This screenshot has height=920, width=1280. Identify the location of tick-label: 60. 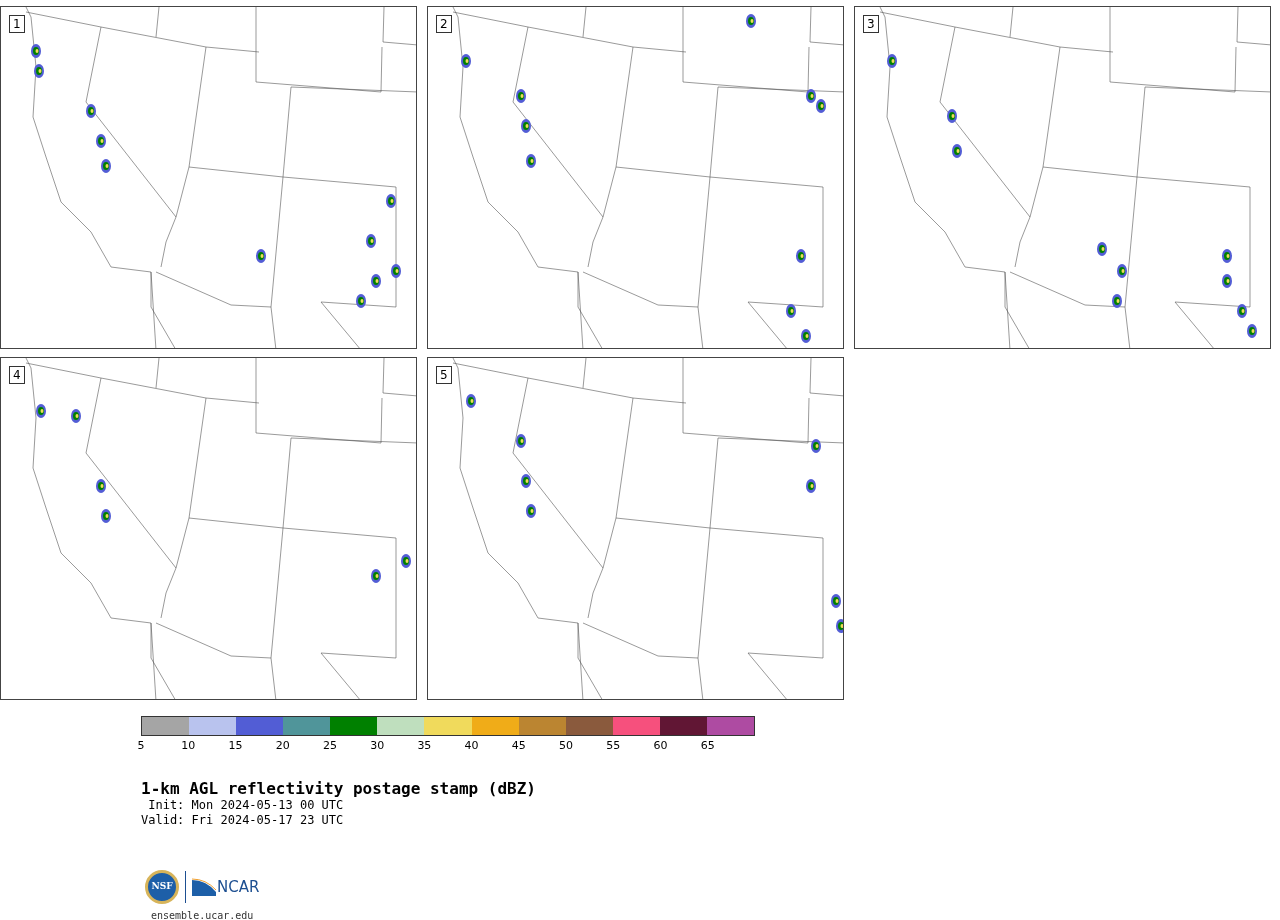
(660, 746).